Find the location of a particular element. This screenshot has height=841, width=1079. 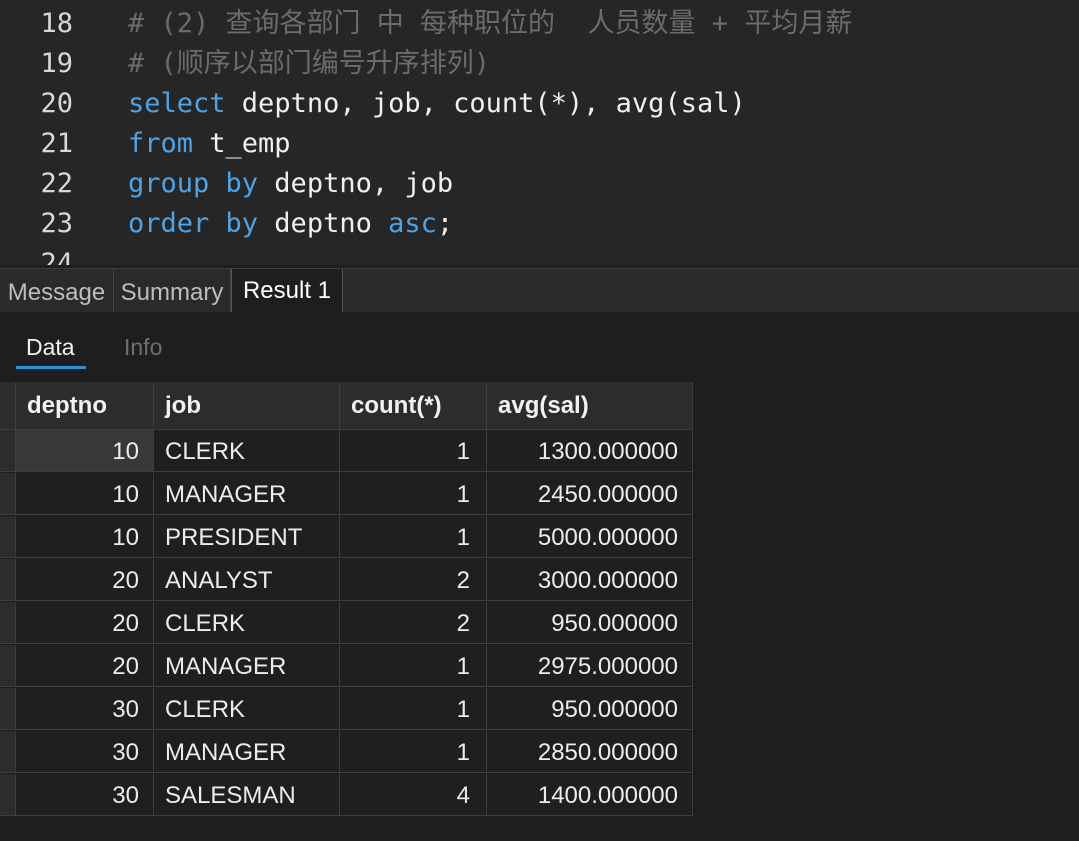

sql-keyword: order by is located at coordinates (193, 223).